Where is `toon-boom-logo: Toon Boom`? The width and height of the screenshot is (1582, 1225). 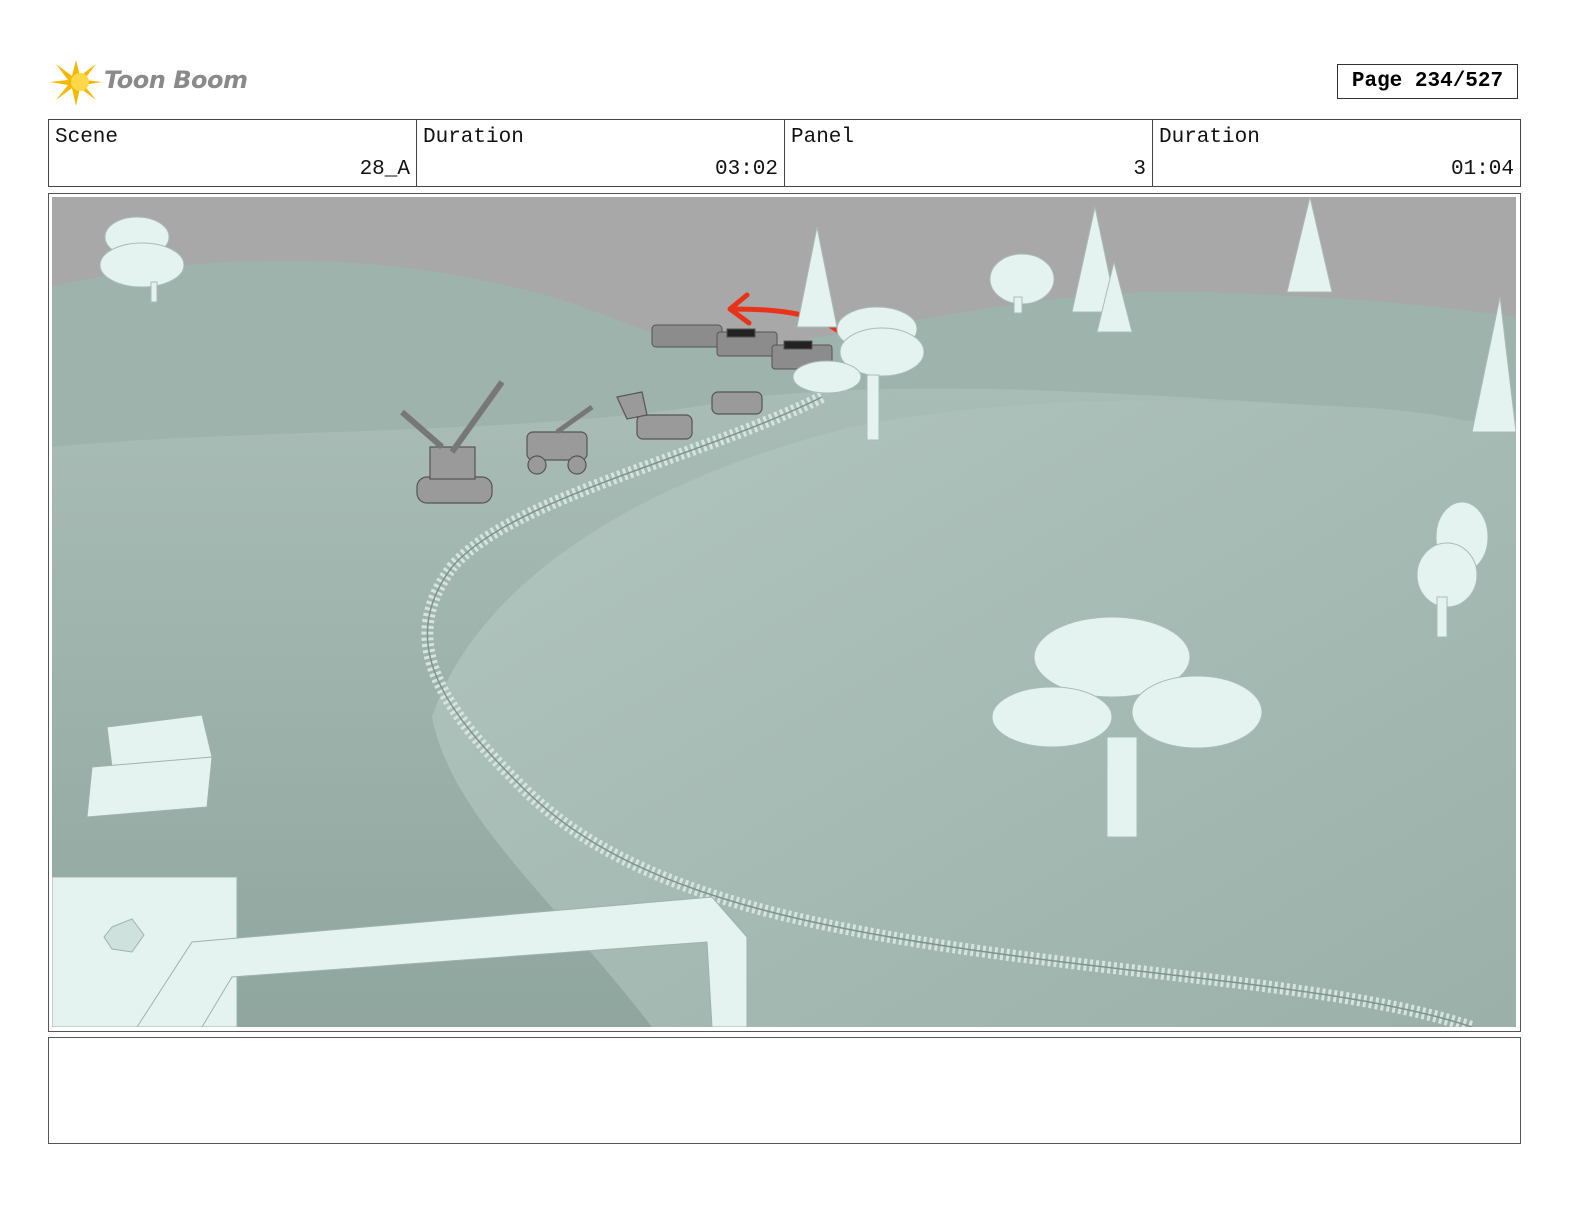
toon-boom-logo: Toon Boom is located at coordinates (150, 82).